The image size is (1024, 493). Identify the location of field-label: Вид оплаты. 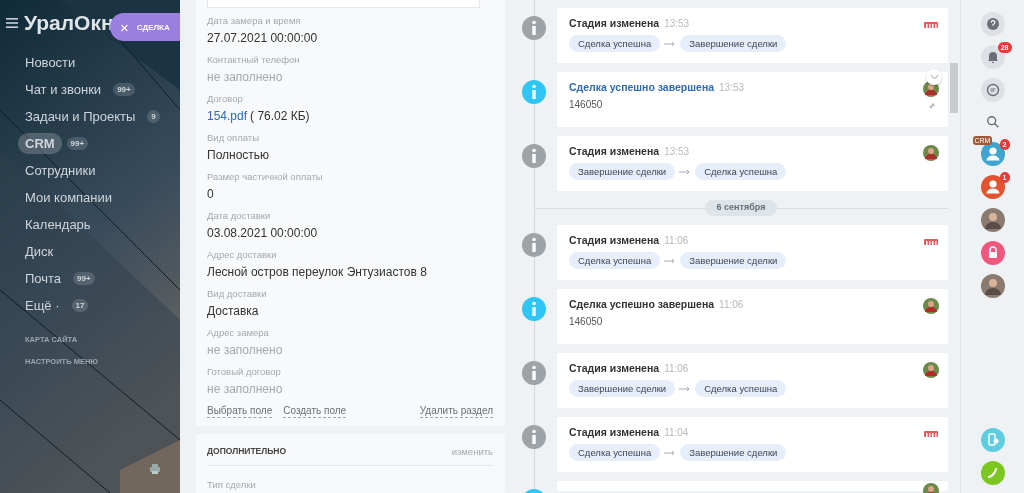
(234, 138).